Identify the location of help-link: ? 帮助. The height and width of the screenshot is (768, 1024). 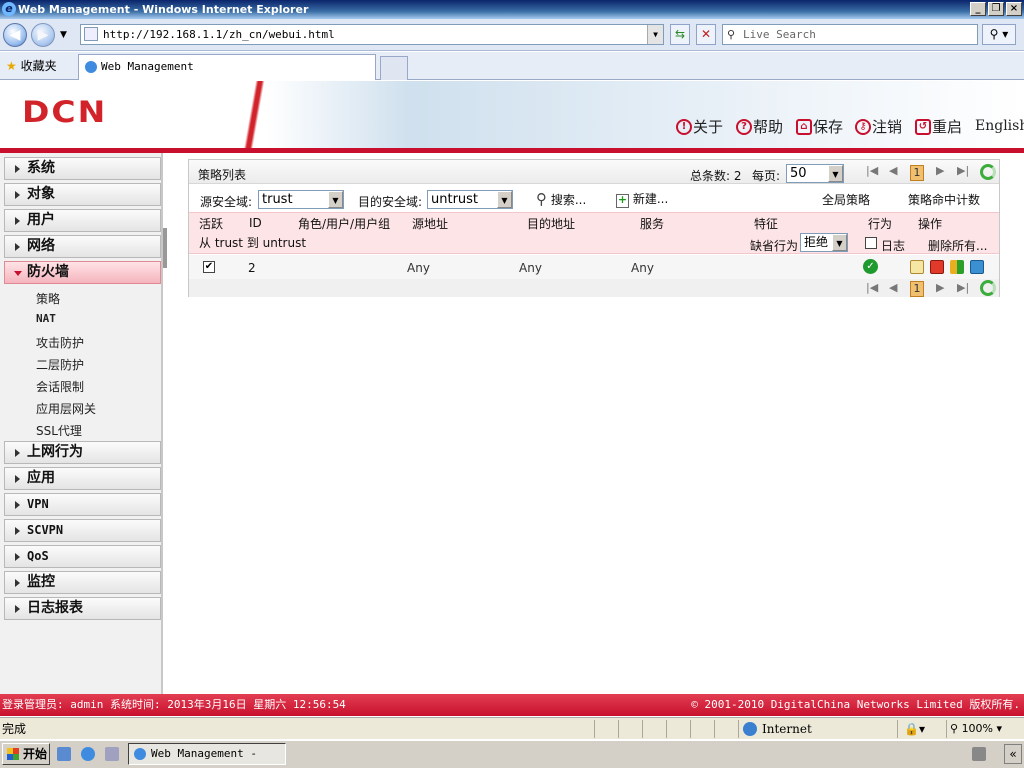
(759, 126).